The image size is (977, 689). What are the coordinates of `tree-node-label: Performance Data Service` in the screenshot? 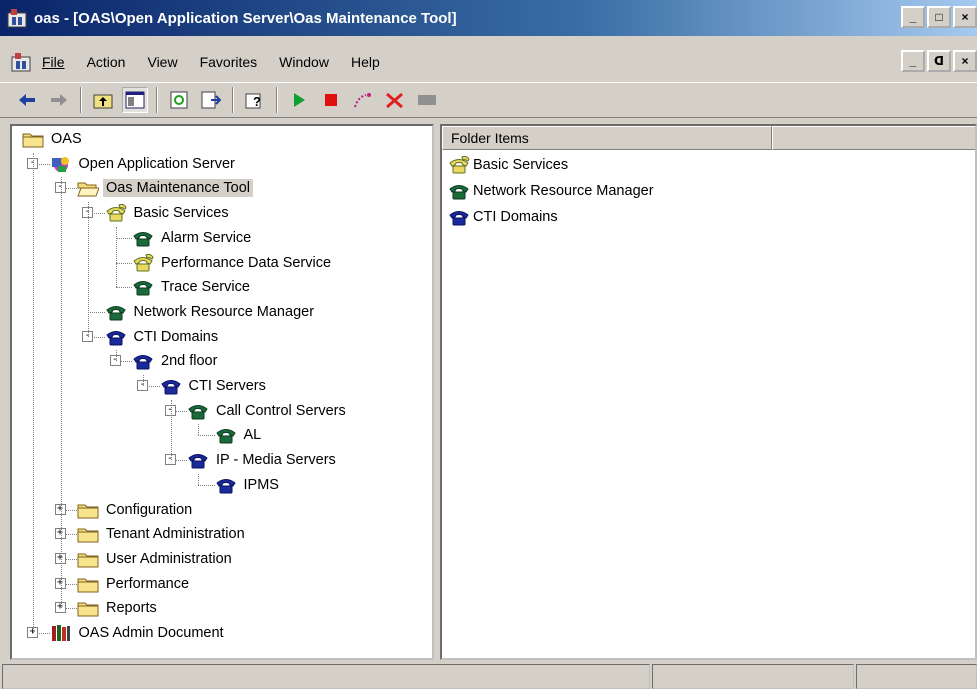 It's located at (246, 262).